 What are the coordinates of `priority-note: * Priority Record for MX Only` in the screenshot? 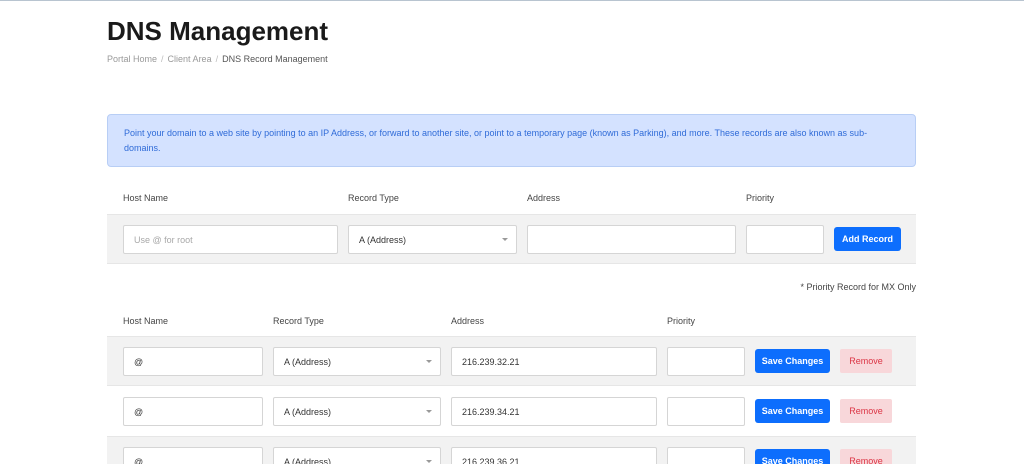 It's located at (858, 287).